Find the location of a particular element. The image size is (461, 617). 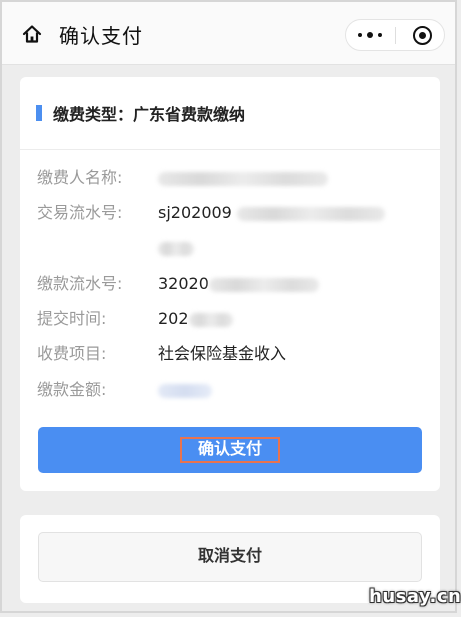

field-value: 社会保险基金收入 is located at coordinates (222, 353).